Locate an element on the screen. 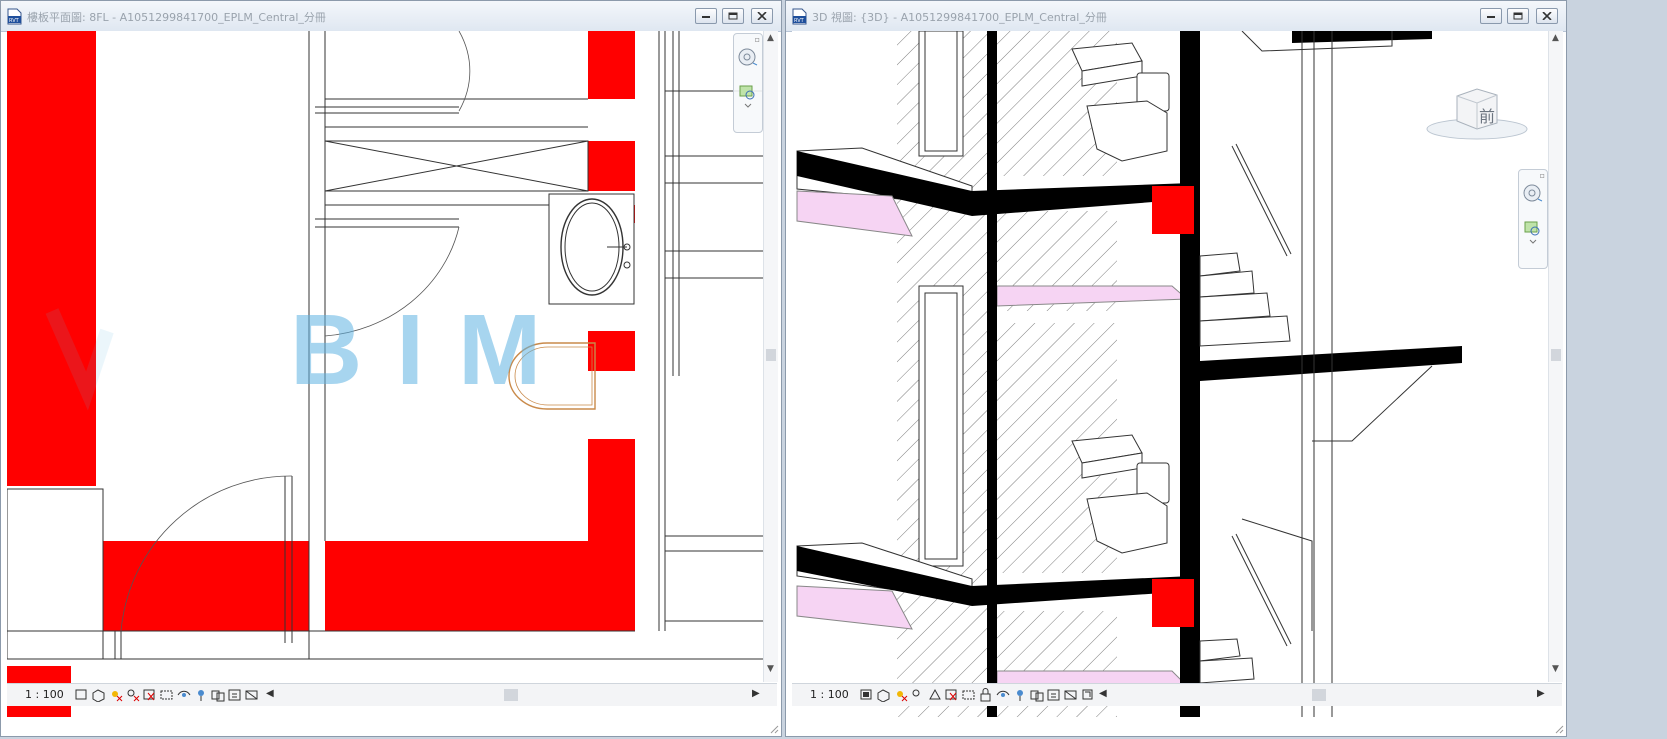  floor-plan-vscroll: ▲ ▼ is located at coordinates (770, 356).